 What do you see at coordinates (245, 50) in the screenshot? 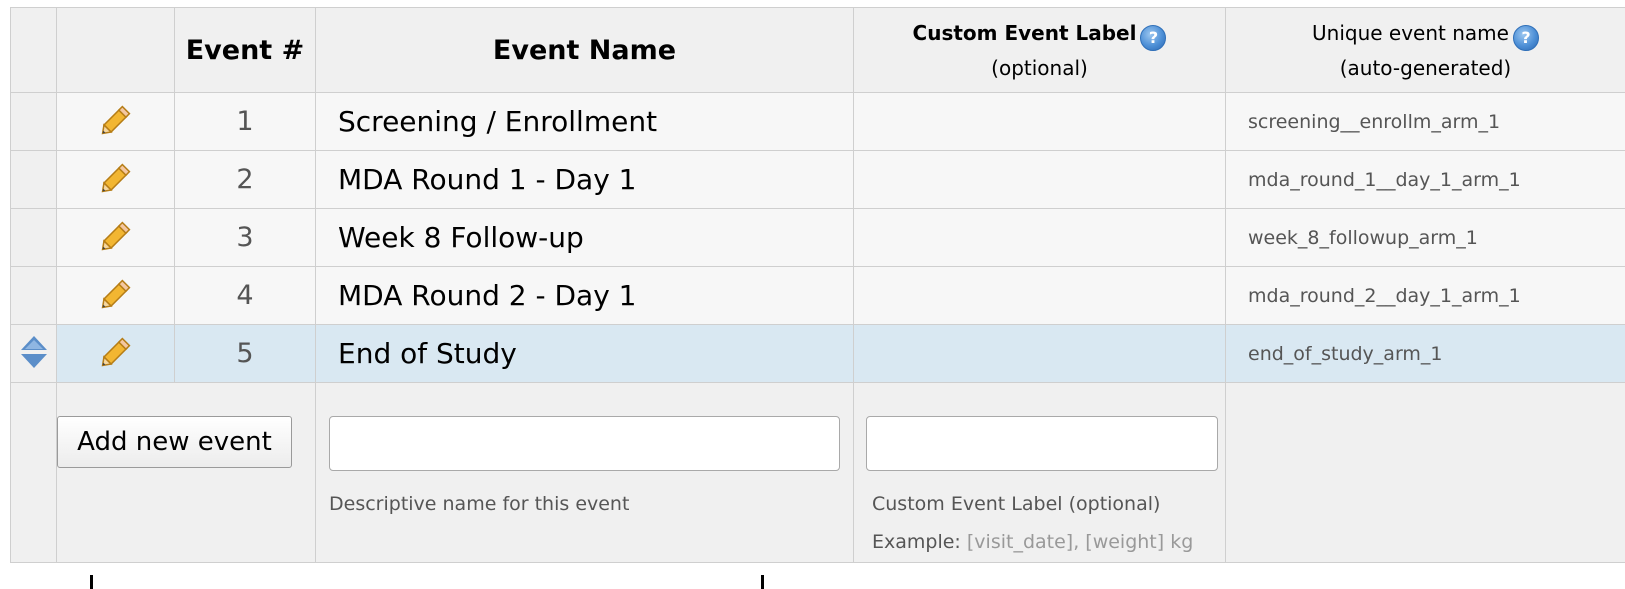
I see `header-event-number: Event #` at bounding box center [245, 50].